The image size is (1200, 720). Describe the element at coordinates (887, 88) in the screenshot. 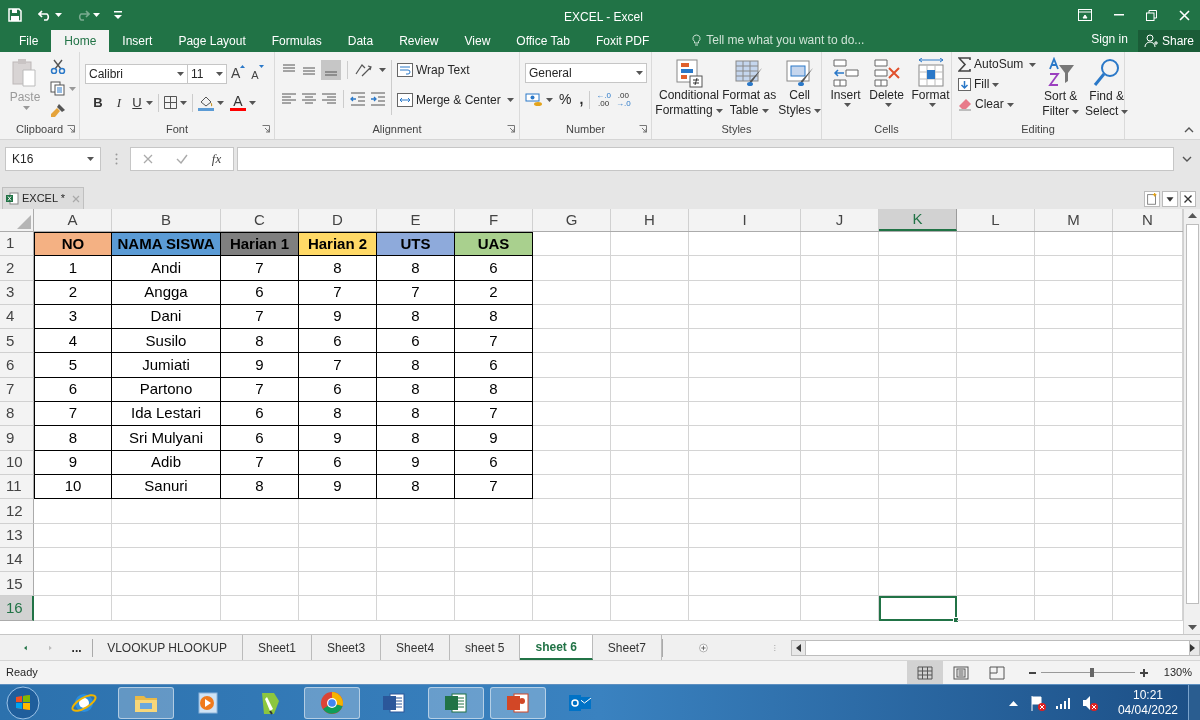

I see `delete-button: Delete` at that location.